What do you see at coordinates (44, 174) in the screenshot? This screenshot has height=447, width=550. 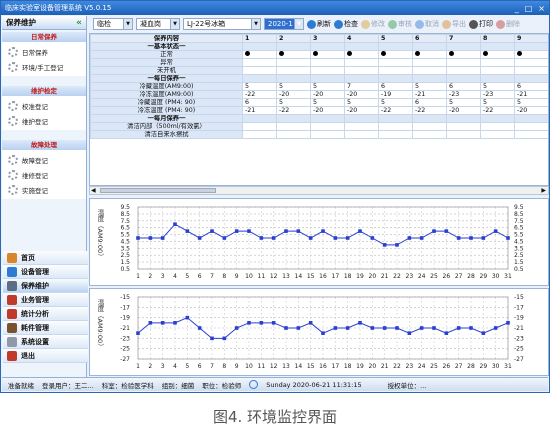 I see `sidebar-item: 维修登记` at bounding box center [44, 174].